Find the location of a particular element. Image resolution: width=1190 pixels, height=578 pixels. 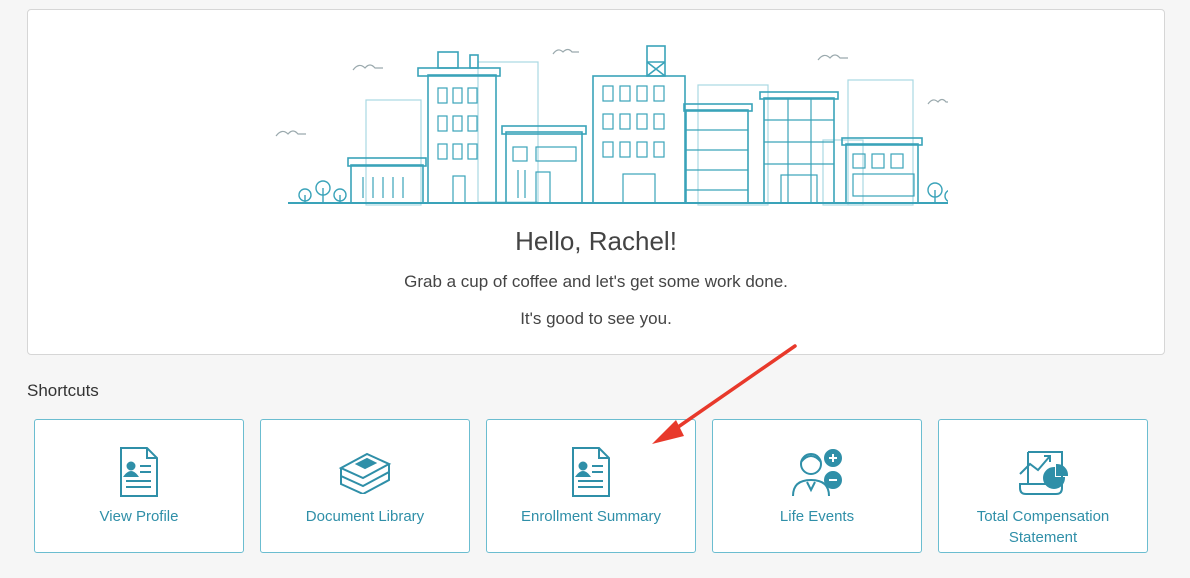

chart-scroll-icon is located at coordinates (1043, 472).